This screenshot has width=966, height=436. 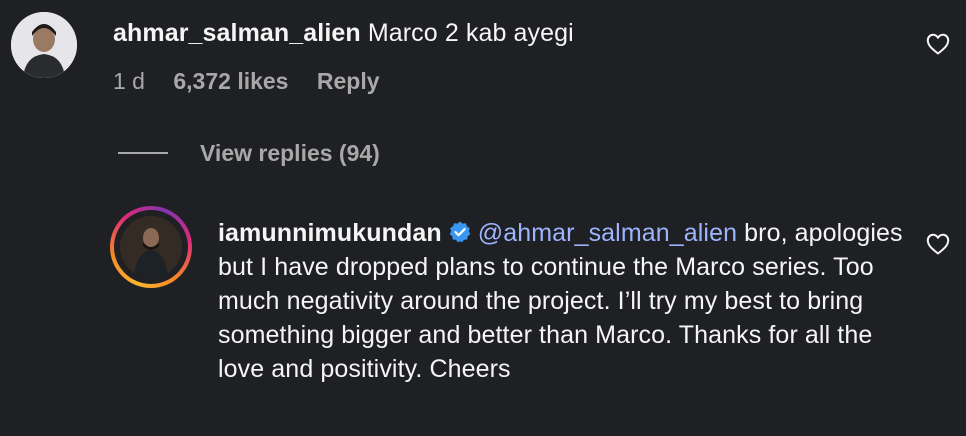 I want to click on commenter-avatar-image, so click(x=44, y=45).